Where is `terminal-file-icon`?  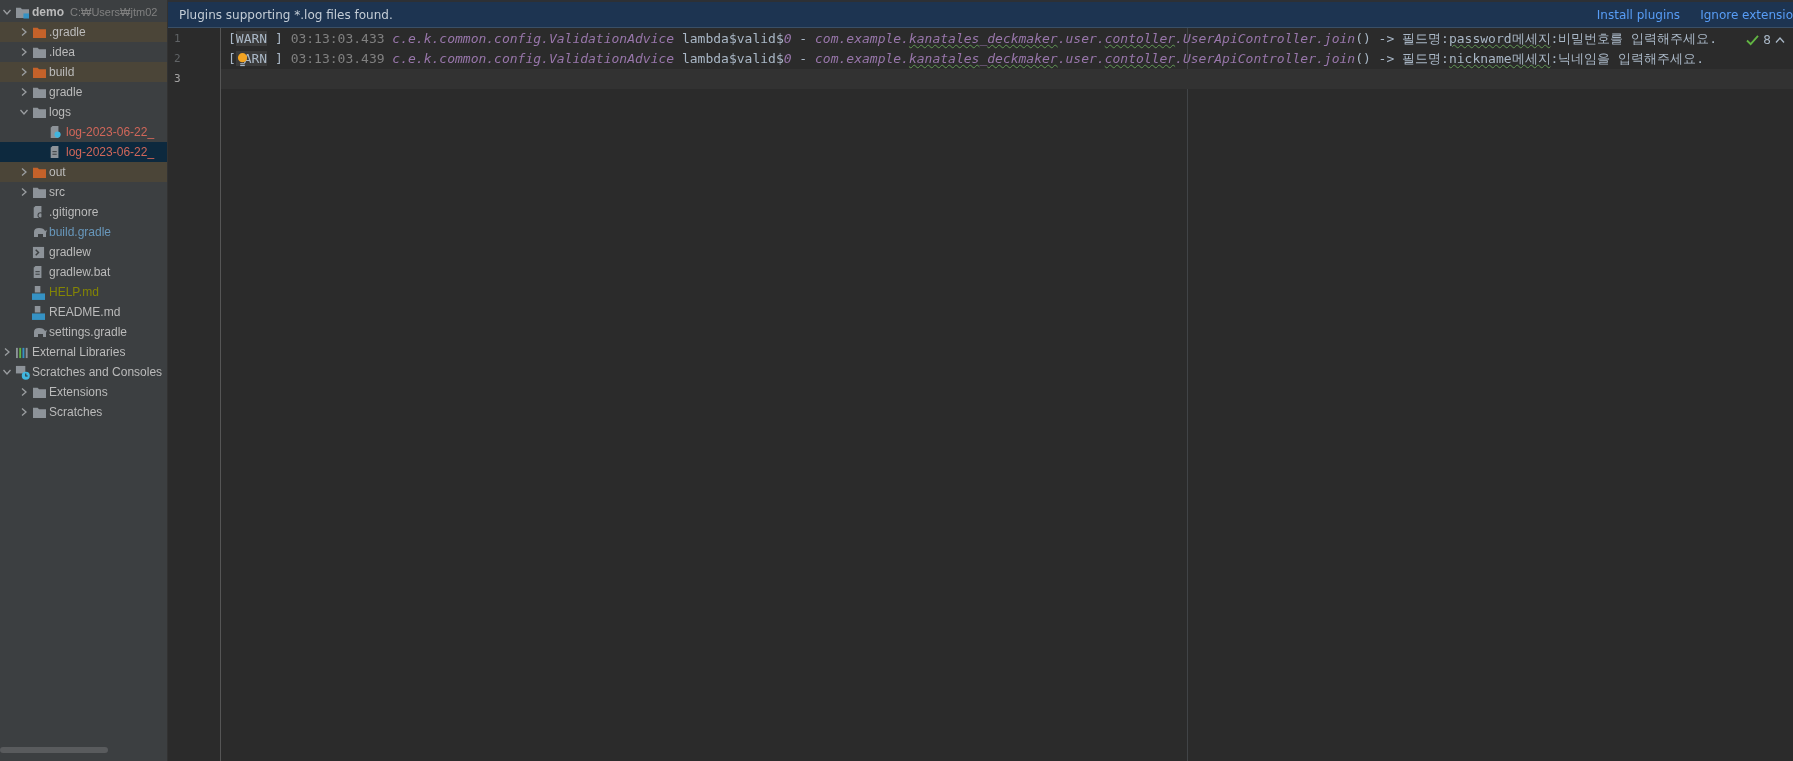
terminal-file-icon is located at coordinates (38, 252).